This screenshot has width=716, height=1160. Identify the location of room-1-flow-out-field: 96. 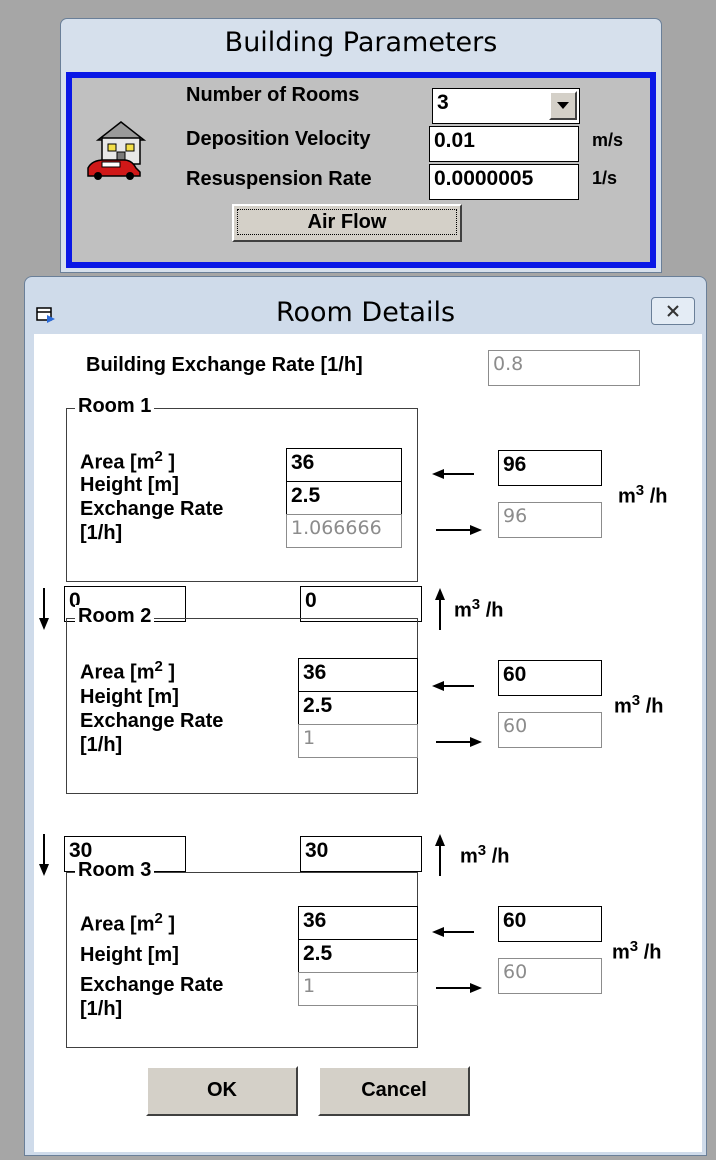
(550, 520).